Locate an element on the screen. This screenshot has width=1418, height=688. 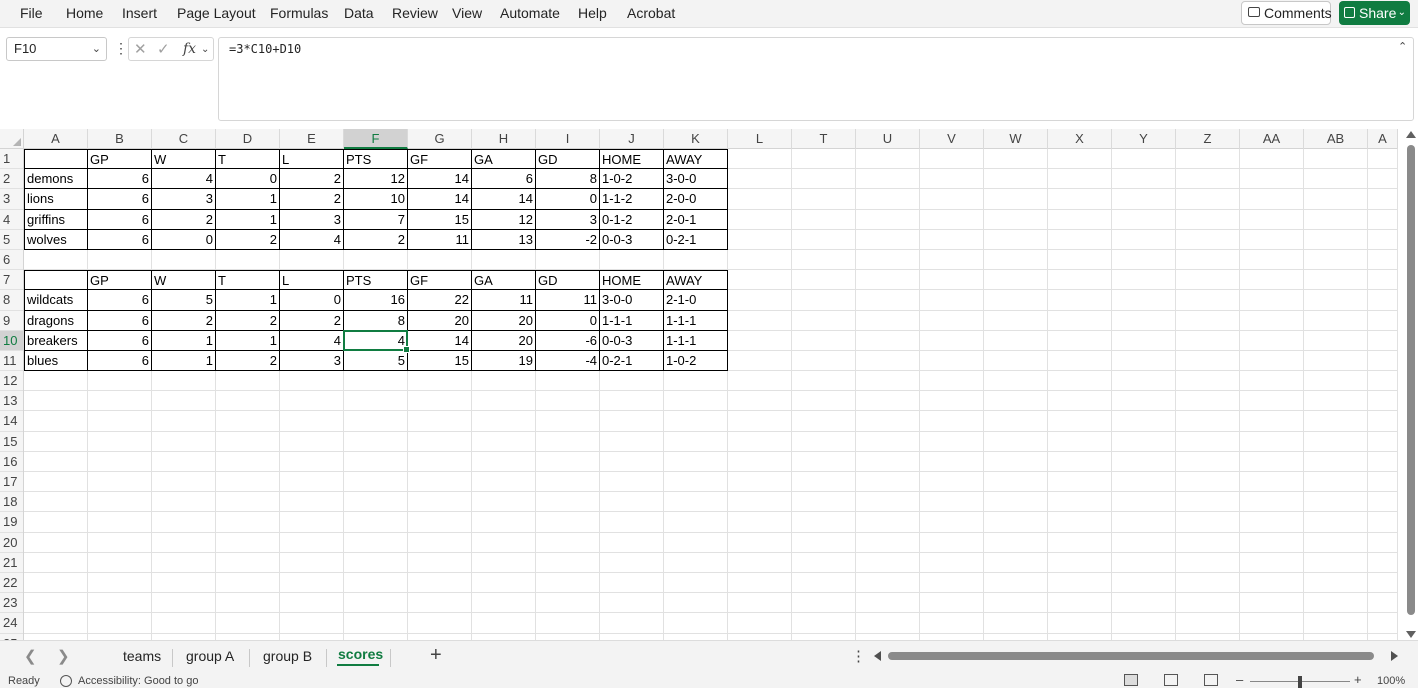
column-header: A is located at coordinates (1383, 139).